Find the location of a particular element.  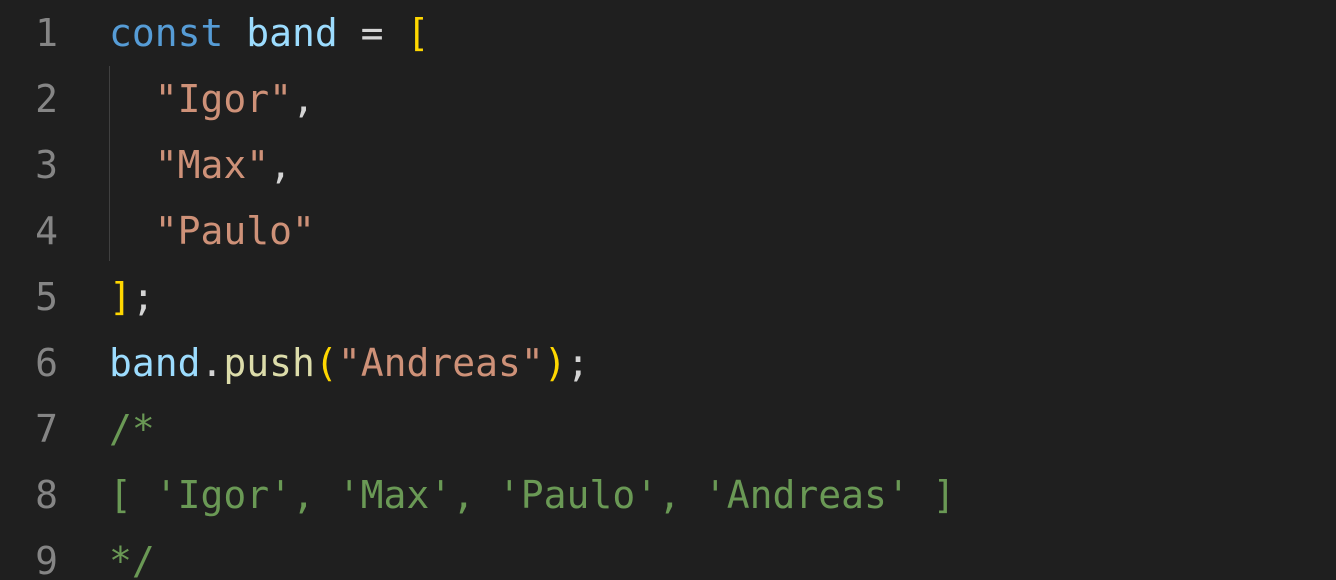

token-operator: = is located at coordinates (372, 33).